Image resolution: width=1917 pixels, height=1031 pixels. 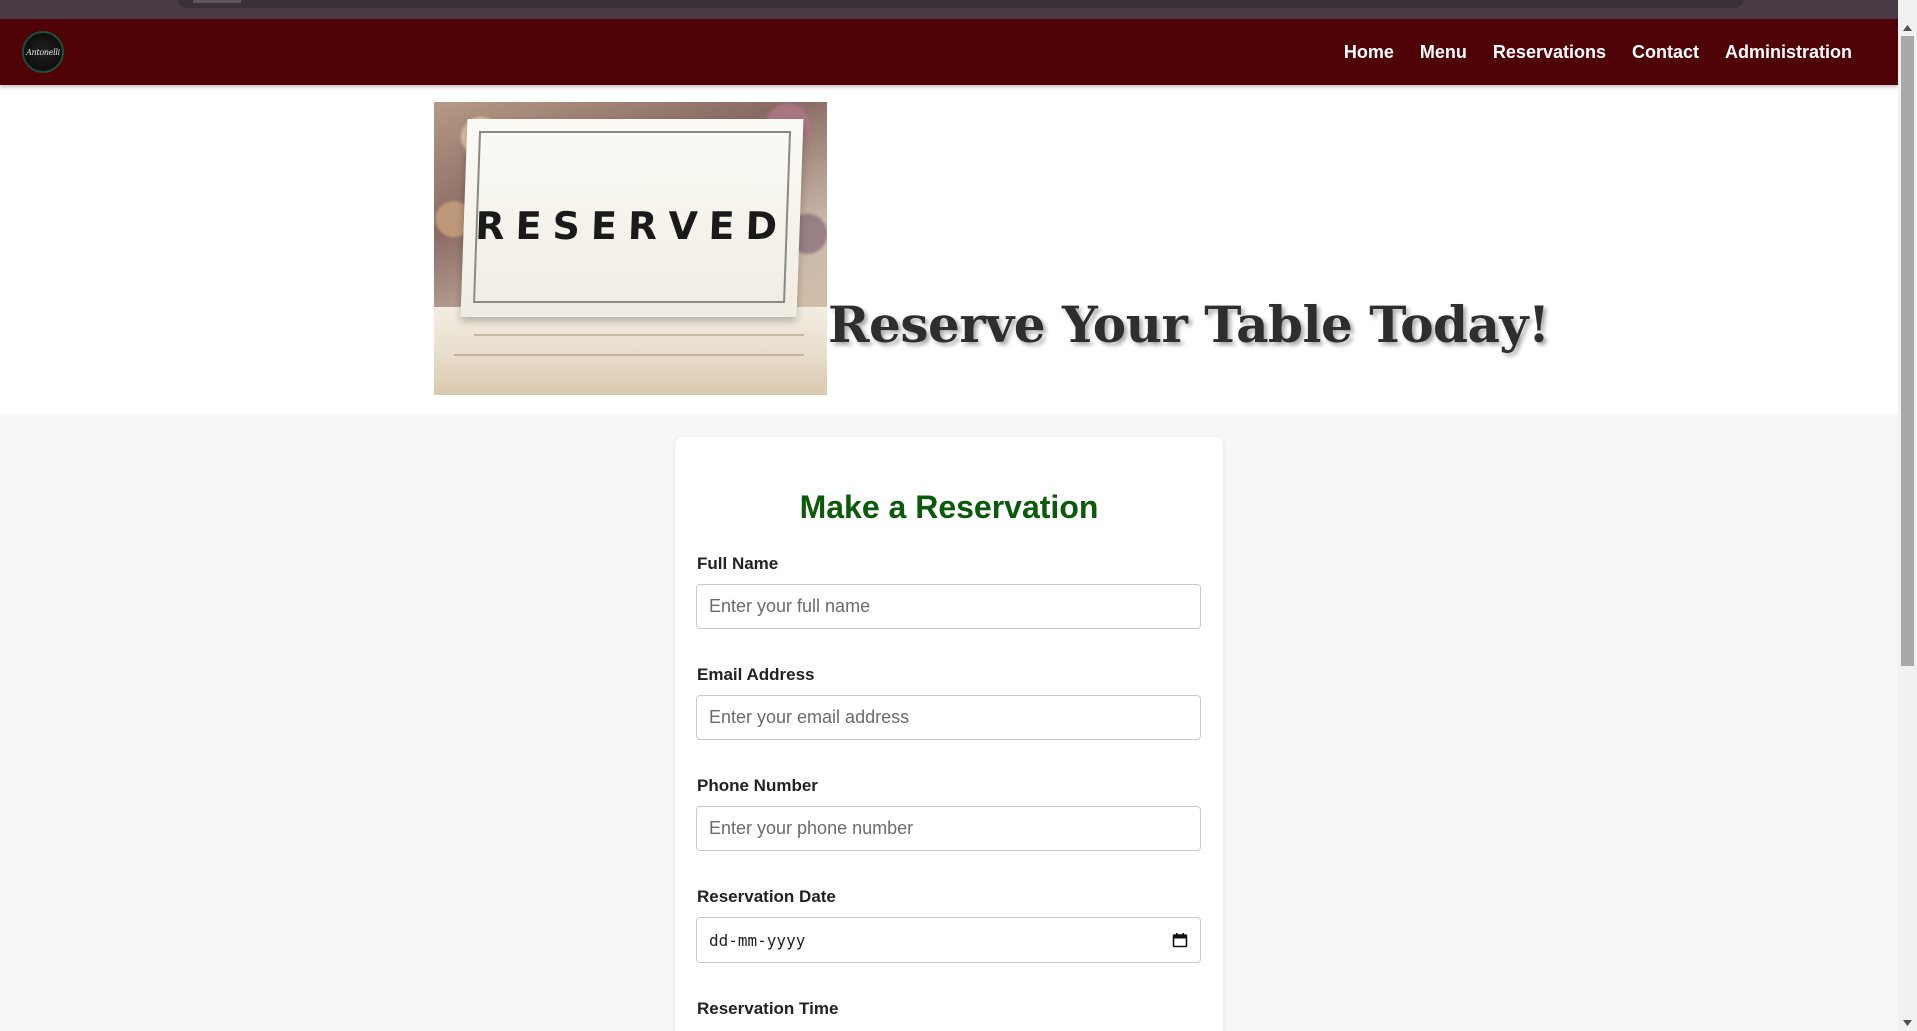 I want to click on scroll-down-arrow-icon, so click(x=1907, y=1022).